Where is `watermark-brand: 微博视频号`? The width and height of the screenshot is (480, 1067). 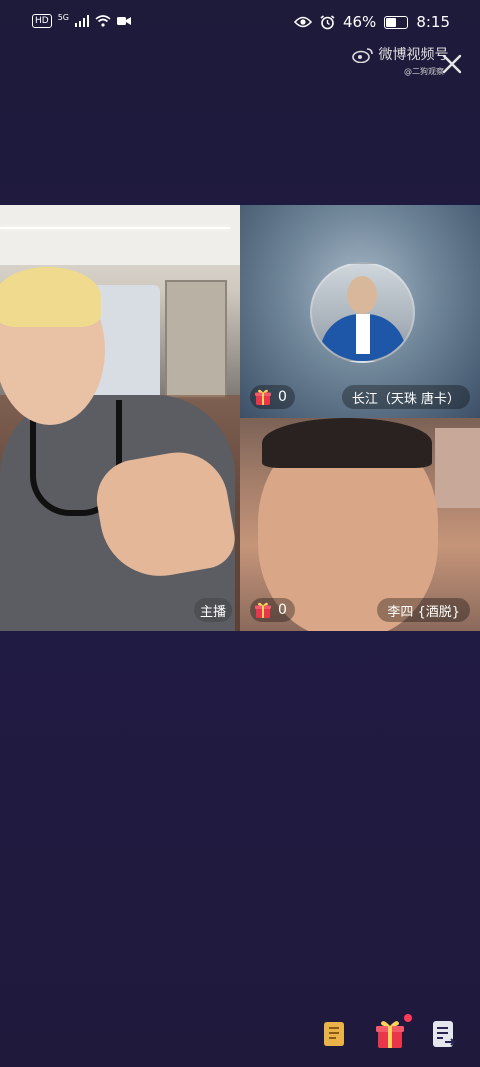 watermark-brand: 微博视频号 is located at coordinates (413, 55).